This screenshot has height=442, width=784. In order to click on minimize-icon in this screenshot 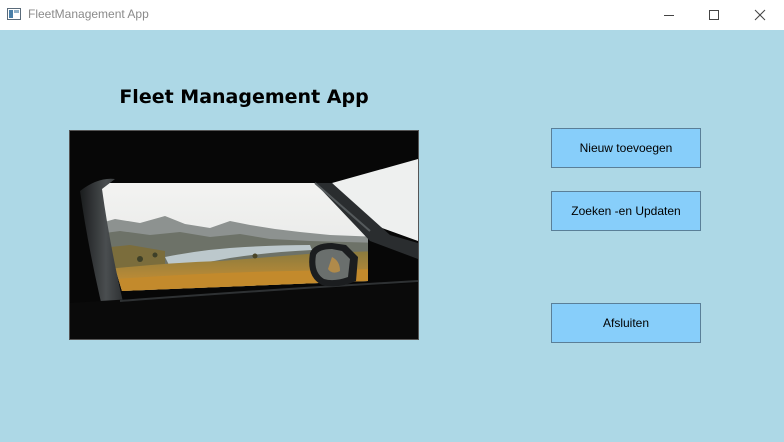, I will do `click(669, 15)`.